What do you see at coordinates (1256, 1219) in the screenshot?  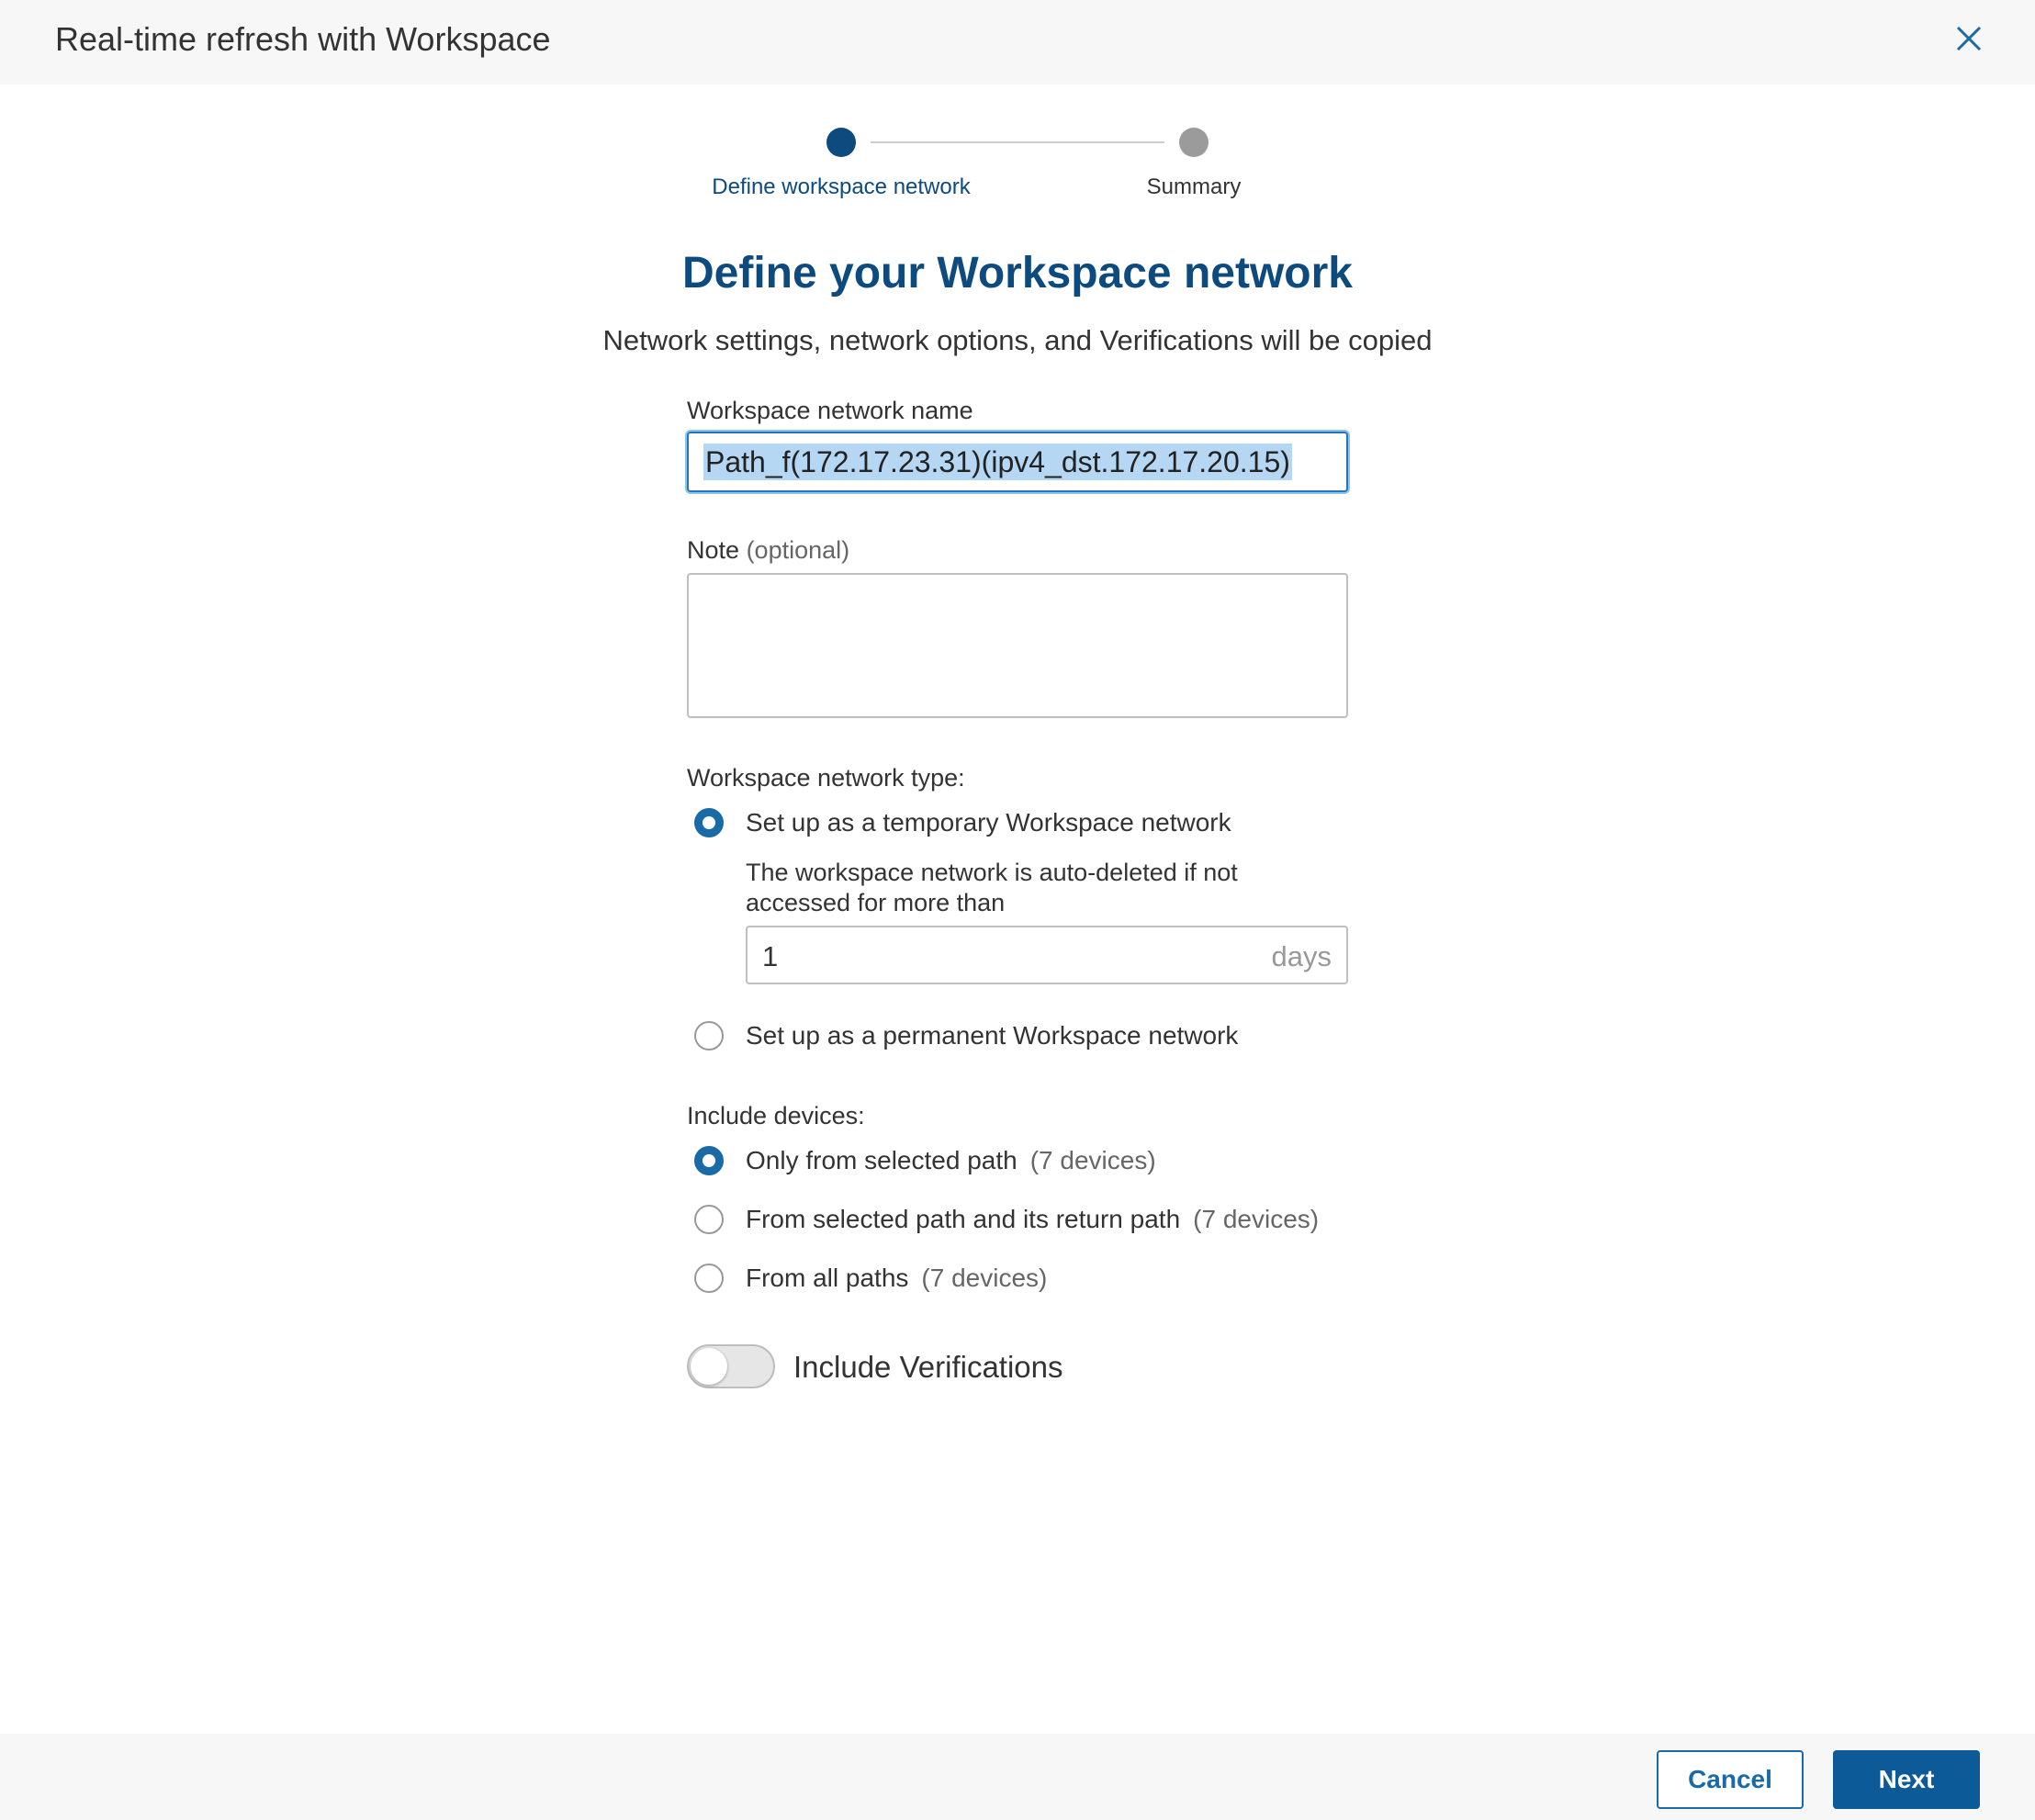 I see `selected-and-return-path-count: (7 devices)` at bounding box center [1256, 1219].